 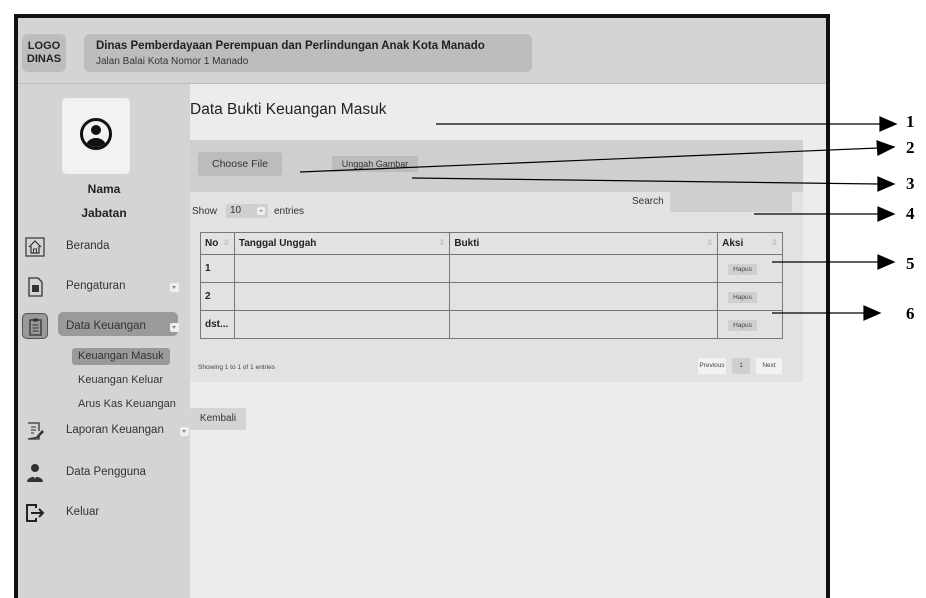 I want to click on pagination-next: Next, so click(x=769, y=366).